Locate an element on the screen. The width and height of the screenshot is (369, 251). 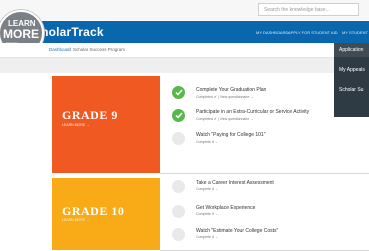
checklist-item-title: Watch "Estimate Your College Costs" is located at coordinates (237, 231).